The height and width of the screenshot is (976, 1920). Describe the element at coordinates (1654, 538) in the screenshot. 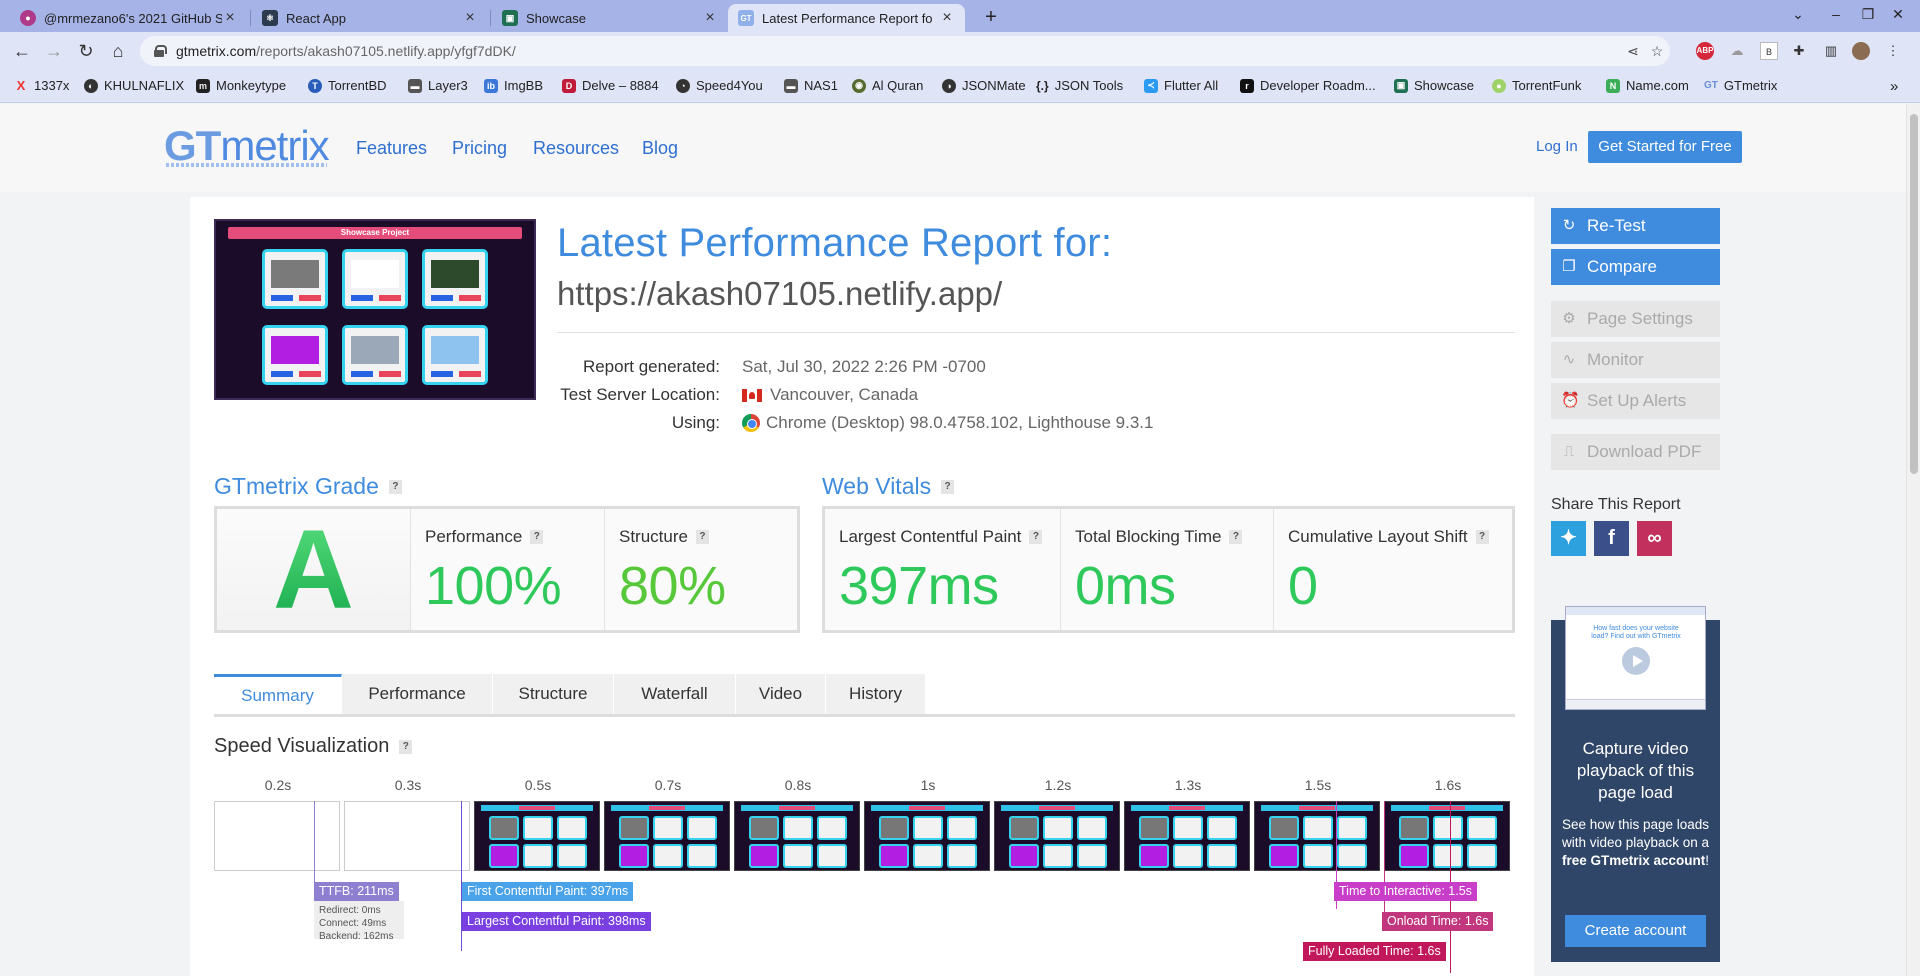

I see `link-icon: ∞` at that location.